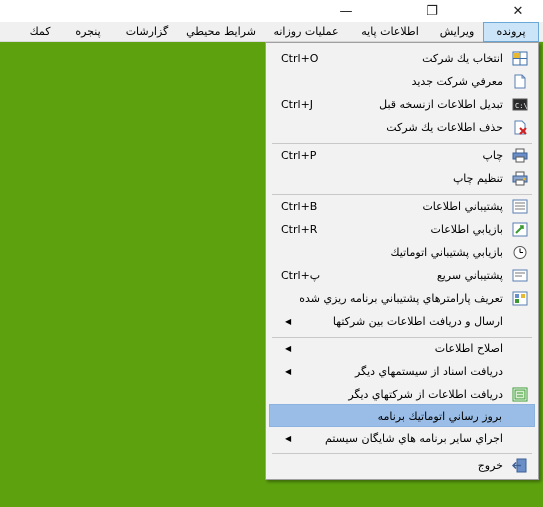 The image size is (543, 507). Describe the element at coordinates (402, 155) in the screenshot. I see `menu-item-print: چاپ Ctrl+P` at that location.